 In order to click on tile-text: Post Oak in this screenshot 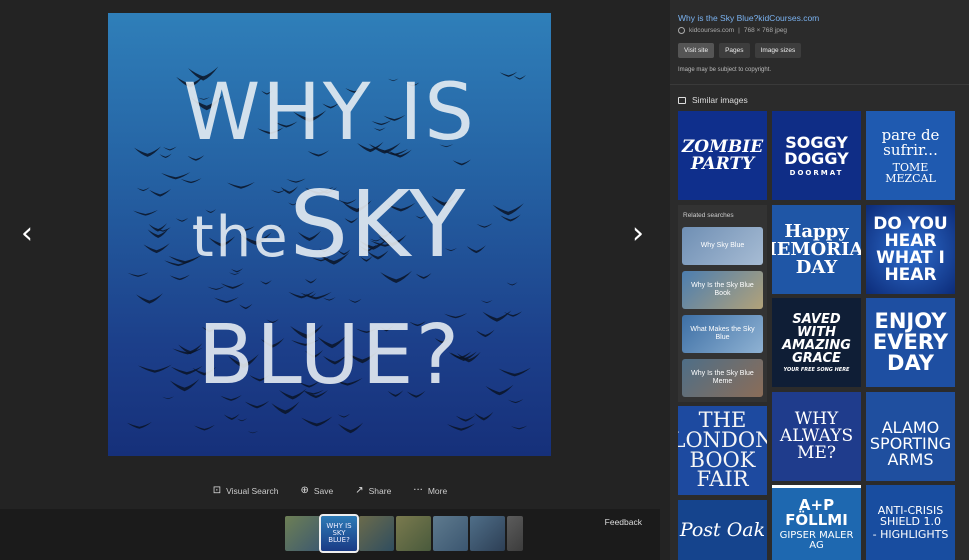, I will do `click(722, 529)`.